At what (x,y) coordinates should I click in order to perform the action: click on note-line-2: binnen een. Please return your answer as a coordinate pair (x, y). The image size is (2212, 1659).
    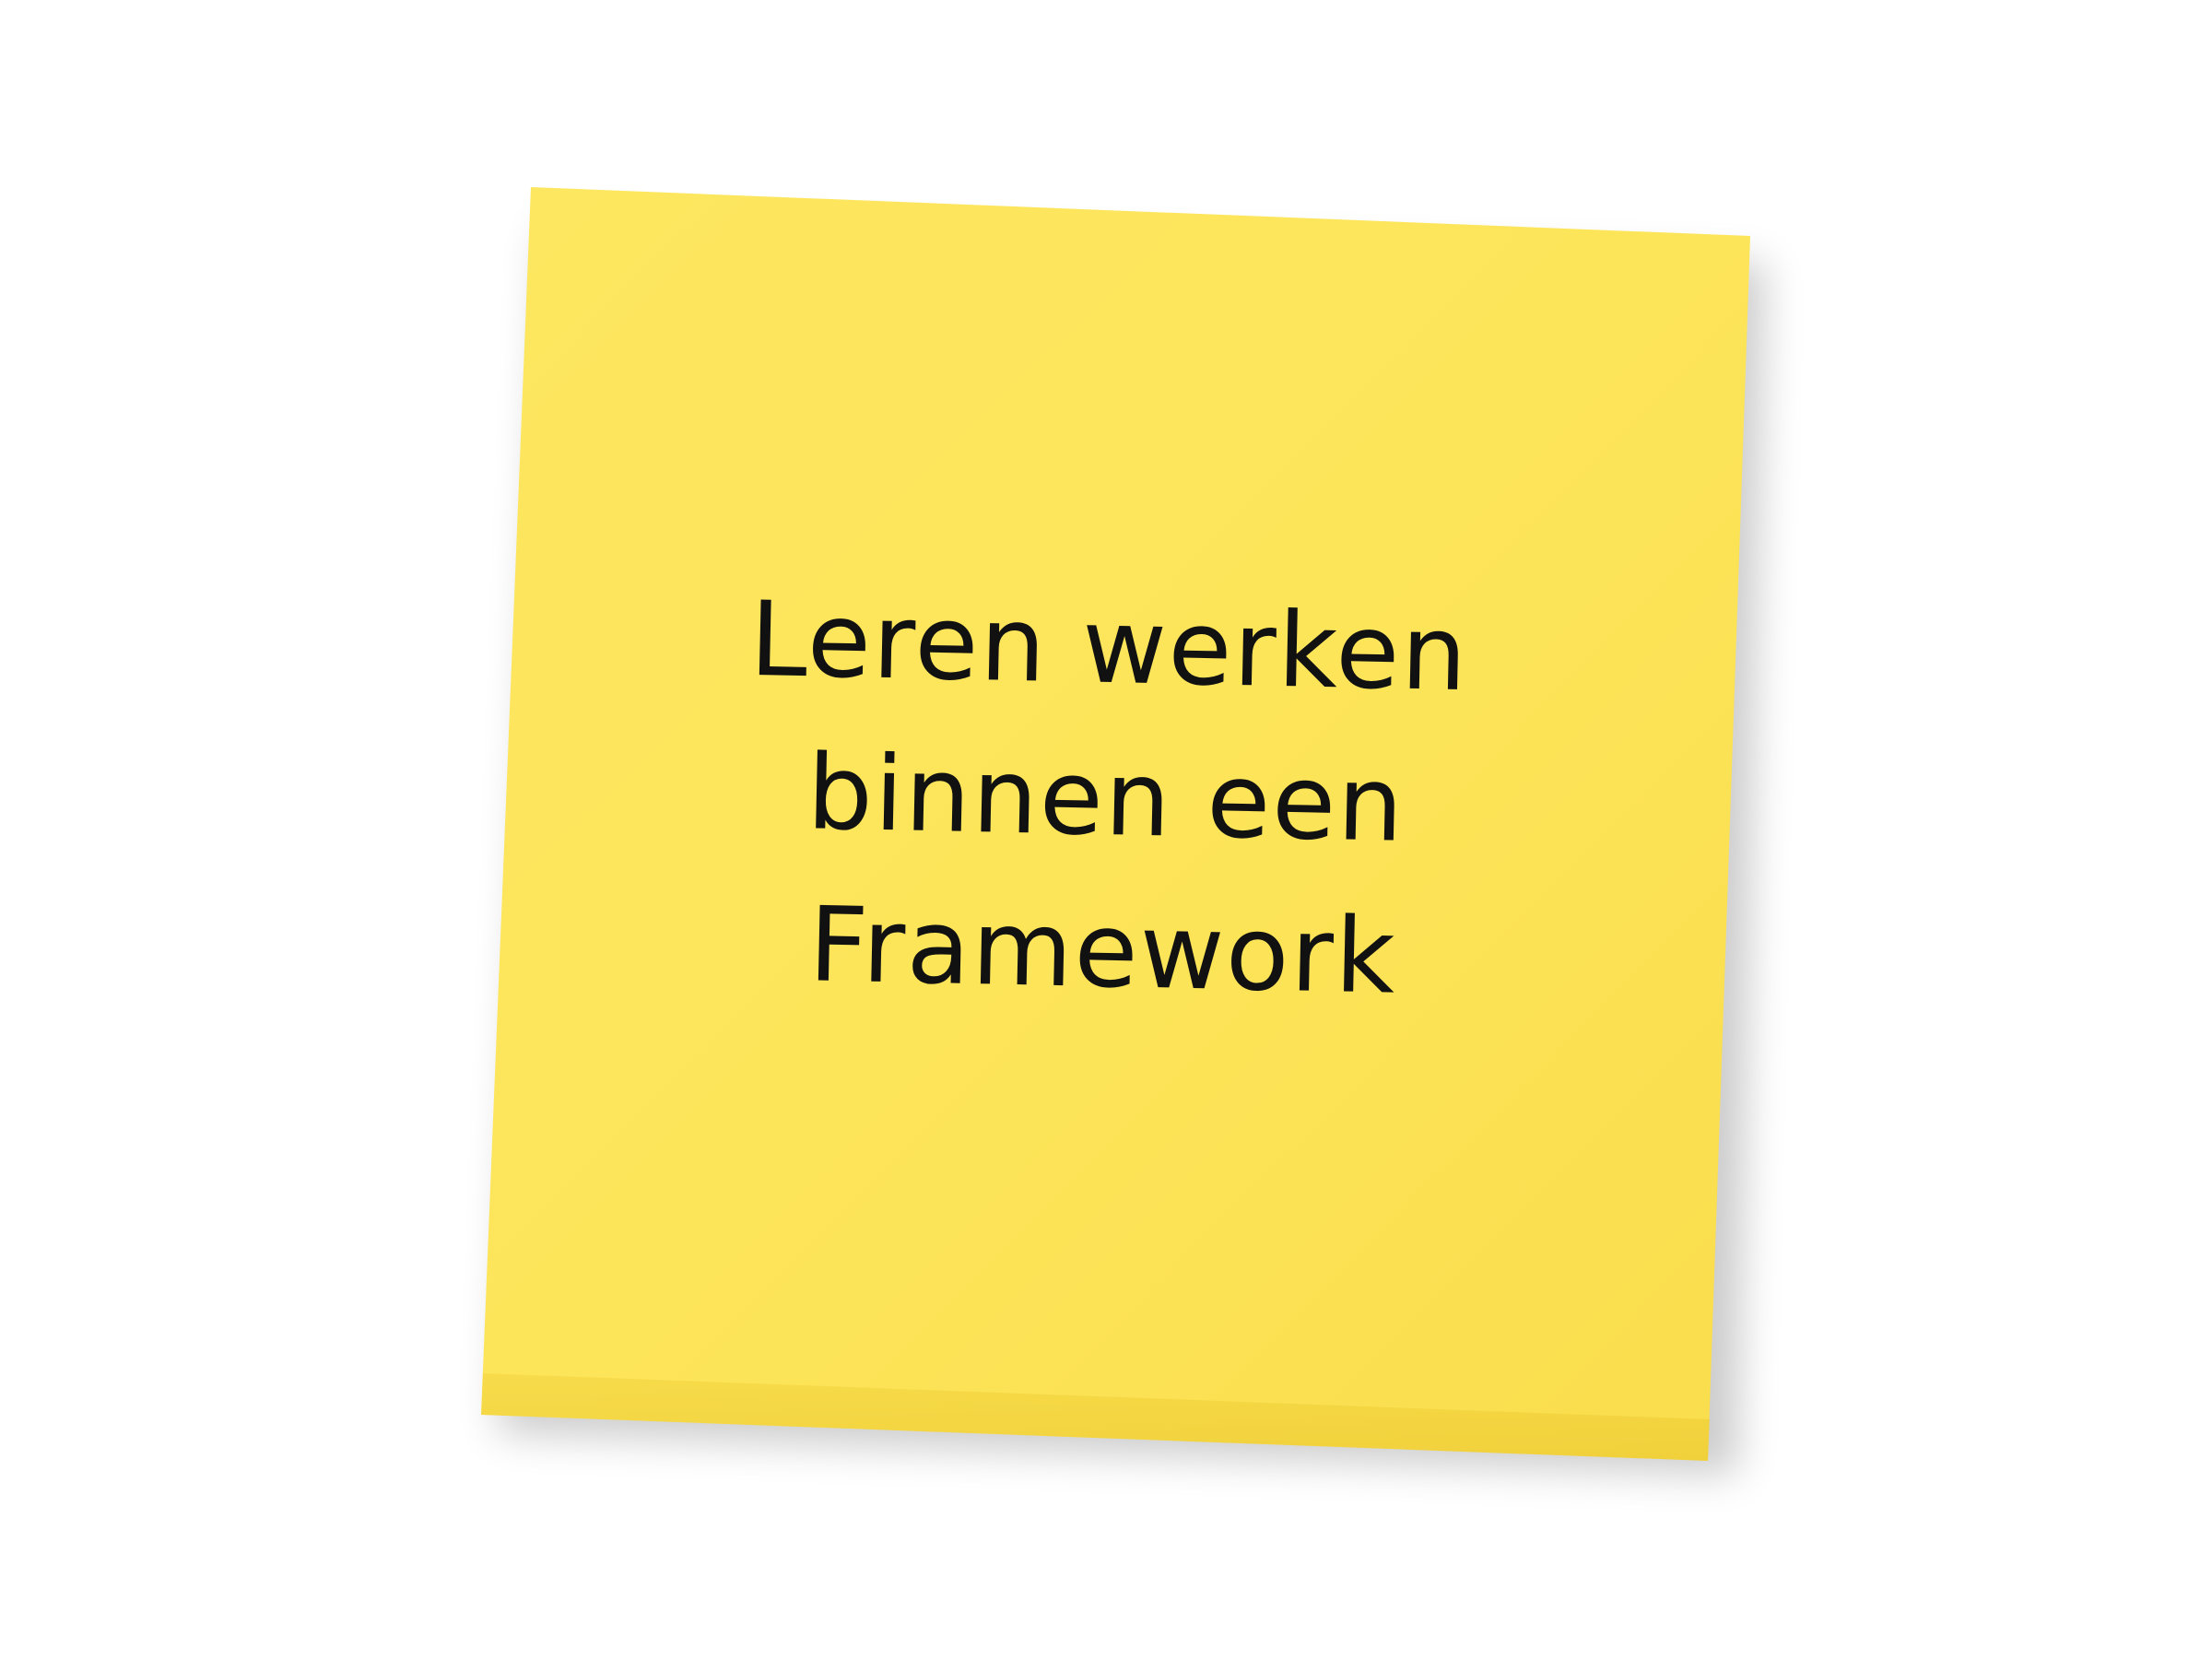
    Looking at the image, I should click on (1106, 799).